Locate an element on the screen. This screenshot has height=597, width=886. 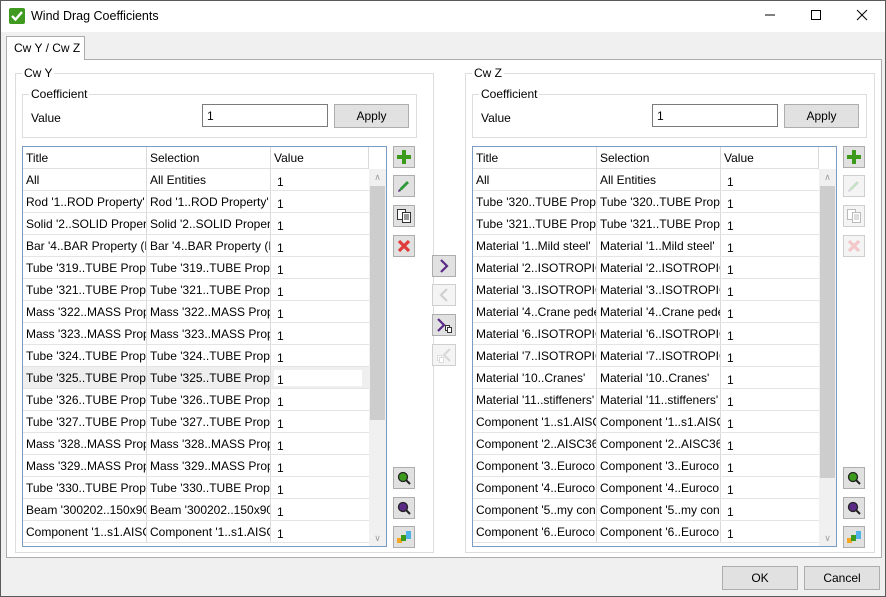
cell-title: Component '1..s1.AISC is located at coordinates (85, 531).